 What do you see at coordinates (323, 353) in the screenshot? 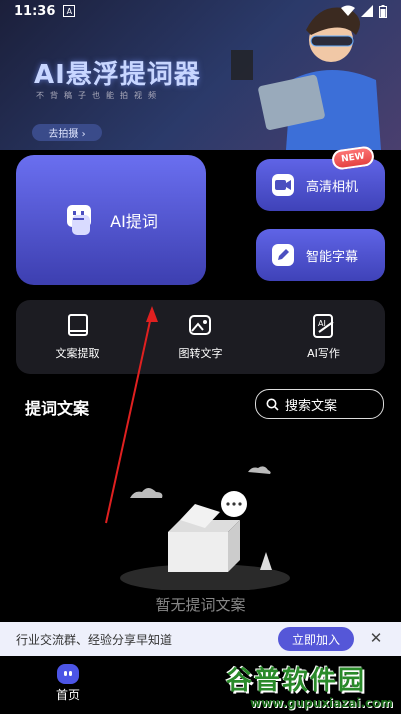
I see `tool-label: AI写作` at bounding box center [323, 353].